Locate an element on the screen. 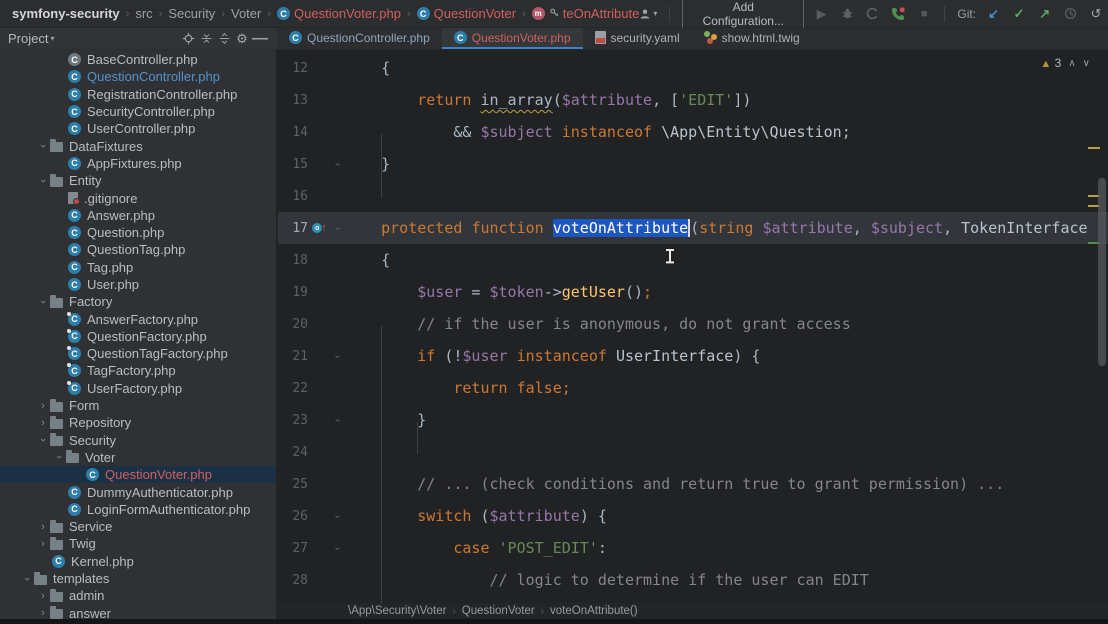 This screenshot has width=1108, height=624. locate-icon is located at coordinates (188, 38).